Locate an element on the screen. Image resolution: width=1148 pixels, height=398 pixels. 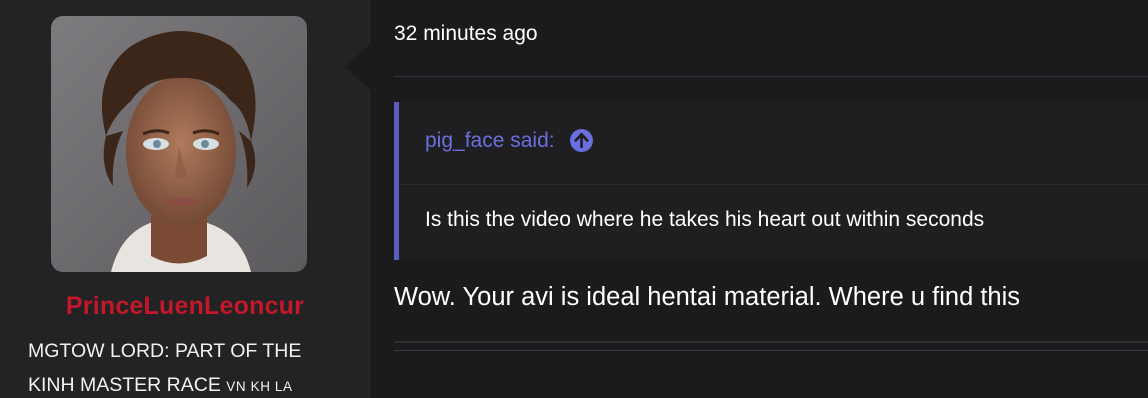
avatar-image is located at coordinates (179, 144).